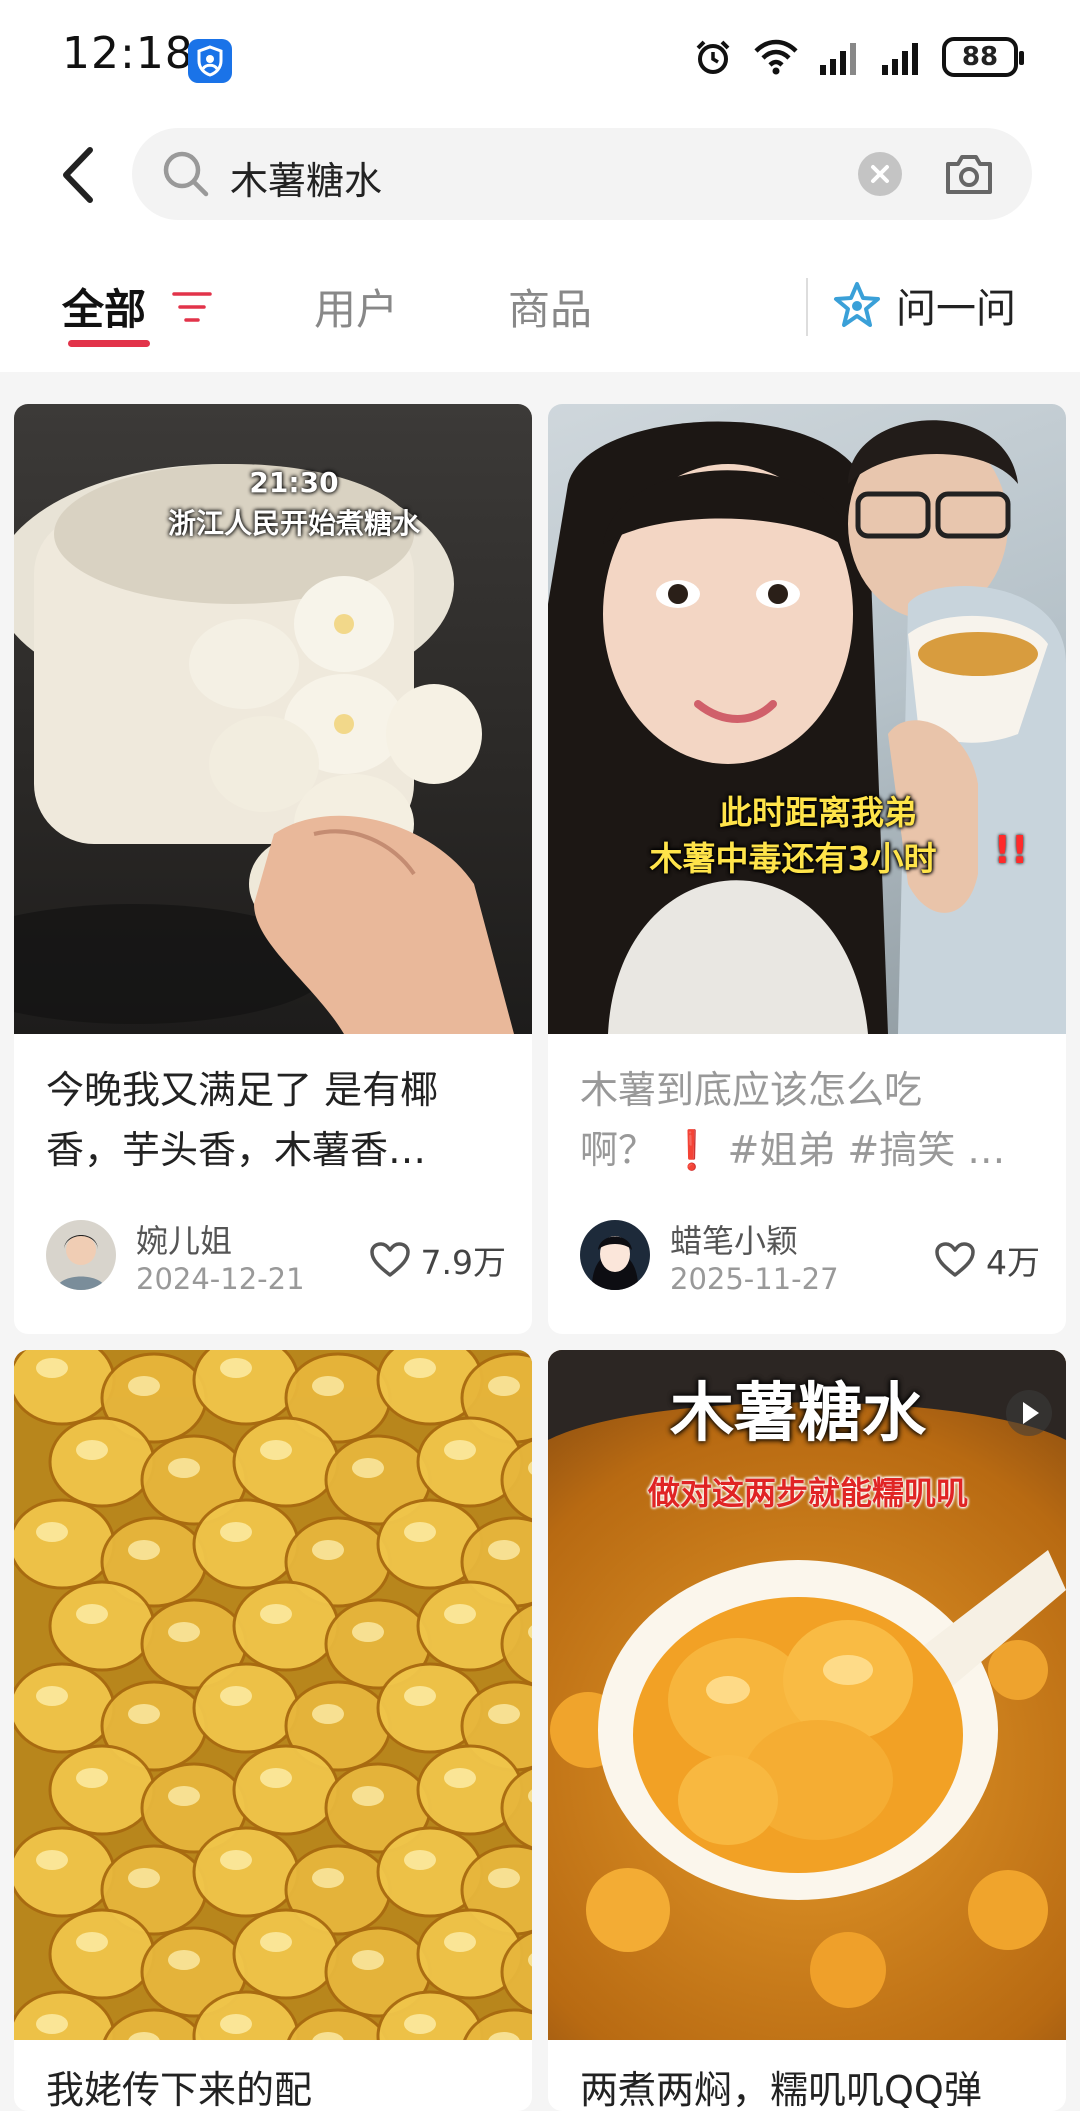 The height and width of the screenshot is (2111, 1080). Describe the element at coordinates (713, 57) in the screenshot. I see `alarm-icon` at that location.